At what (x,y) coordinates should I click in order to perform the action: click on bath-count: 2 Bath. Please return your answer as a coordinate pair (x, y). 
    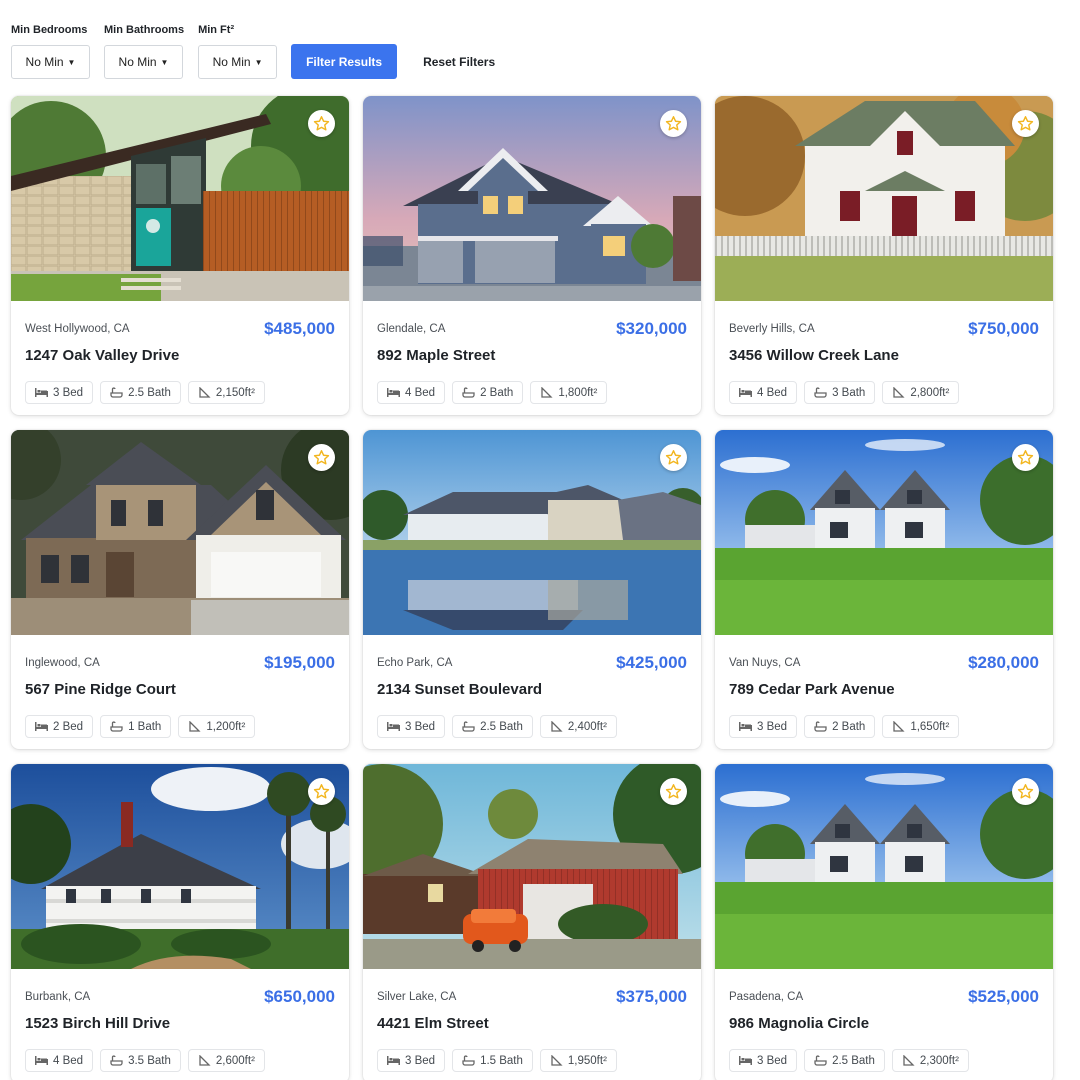
    Looking at the image, I should click on (497, 392).